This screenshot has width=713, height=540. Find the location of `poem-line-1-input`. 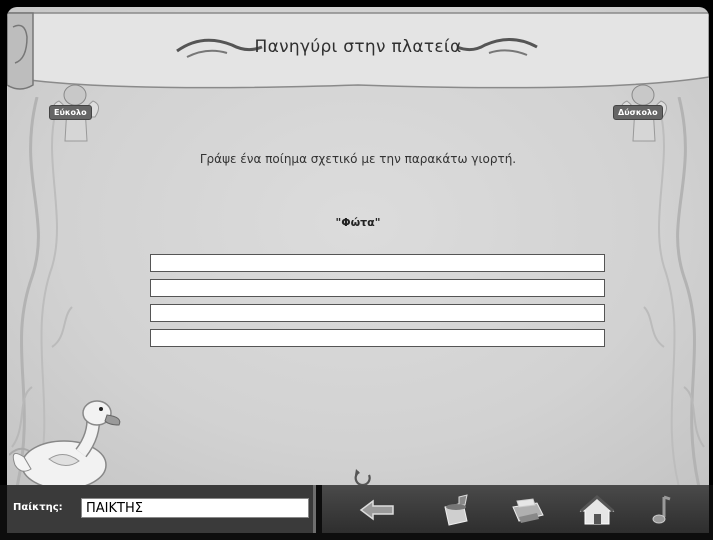

poem-line-1-input is located at coordinates (377, 263).